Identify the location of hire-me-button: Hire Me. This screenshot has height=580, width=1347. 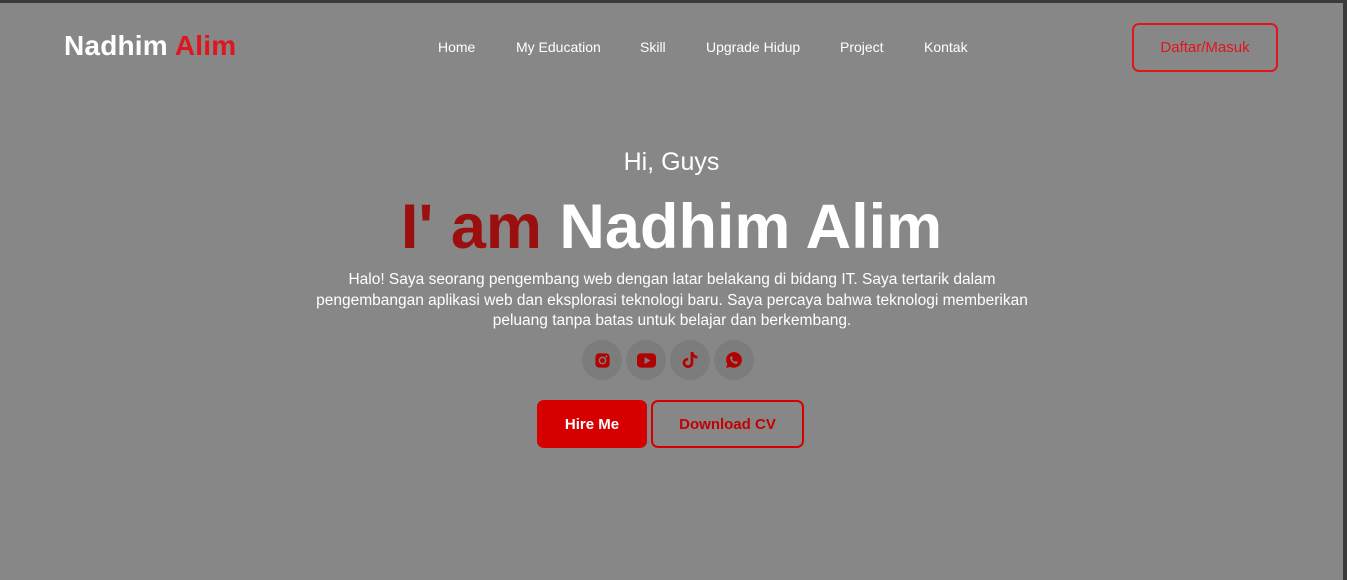
(592, 424).